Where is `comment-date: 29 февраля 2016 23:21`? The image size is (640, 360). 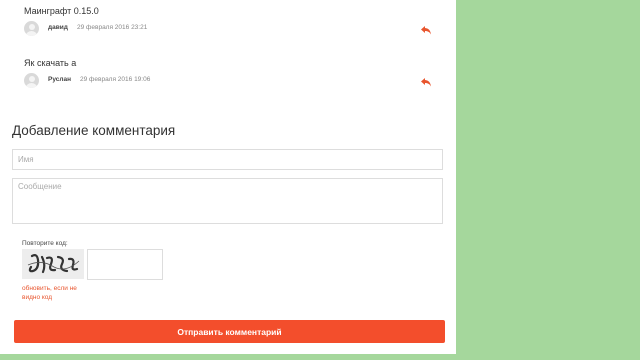 comment-date: 29 февраля 2016 23:21 is located at coordinates (112, 27).